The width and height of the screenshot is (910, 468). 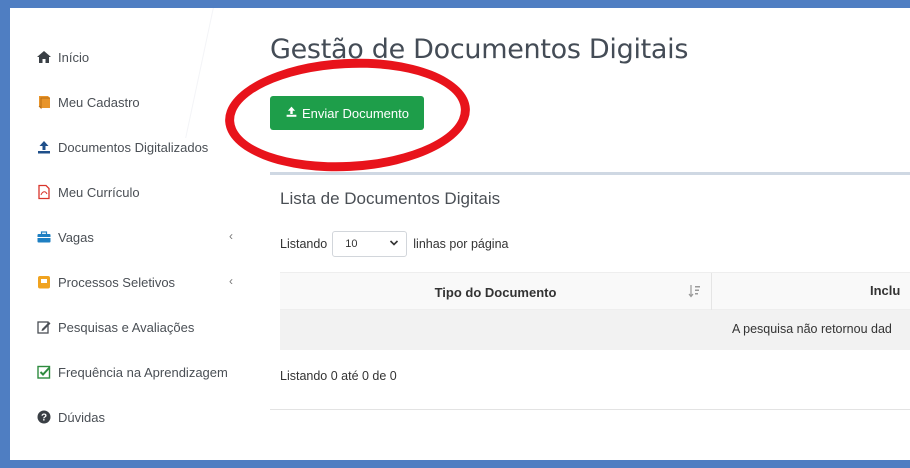 I want to click on sidebar-item-label: Frequência na Aprendizagem, so click(x=143, y=372).